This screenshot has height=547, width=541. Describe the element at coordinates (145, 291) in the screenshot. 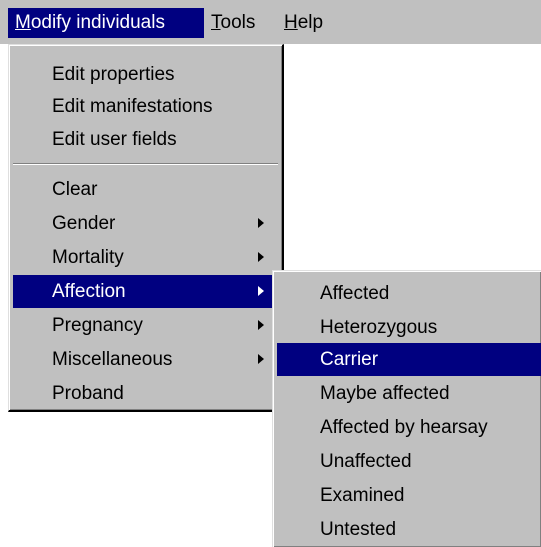

I see `menu-item-affection: Affection` at that location.